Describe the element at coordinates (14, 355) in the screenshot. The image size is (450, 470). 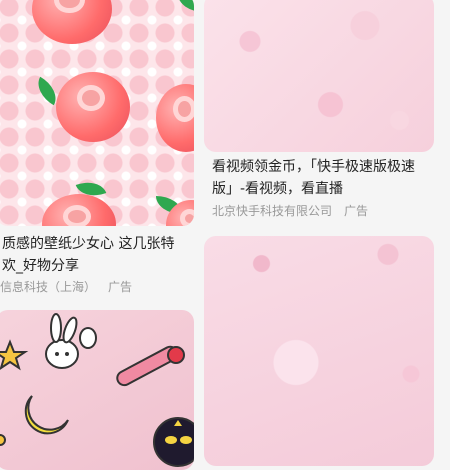
I see `star-icon` at that location.